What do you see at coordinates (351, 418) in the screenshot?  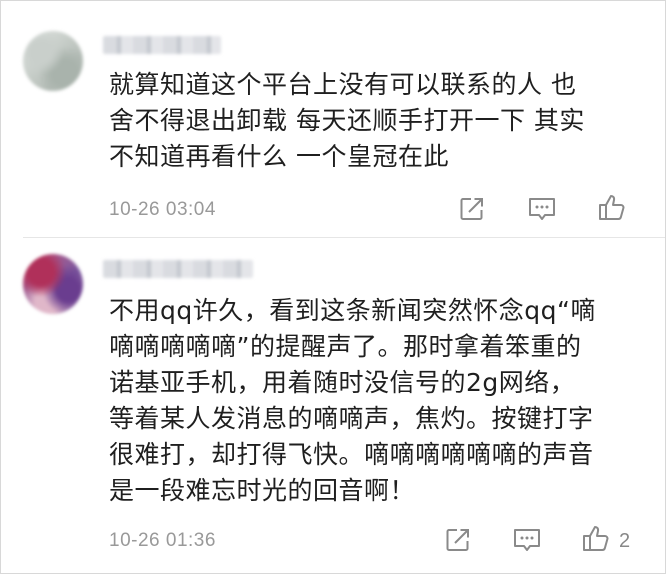 I see `comment-text-line: 等着某人发消息的嘀嘀声，焦灼。按键打字` at bounding box center [351, 418].